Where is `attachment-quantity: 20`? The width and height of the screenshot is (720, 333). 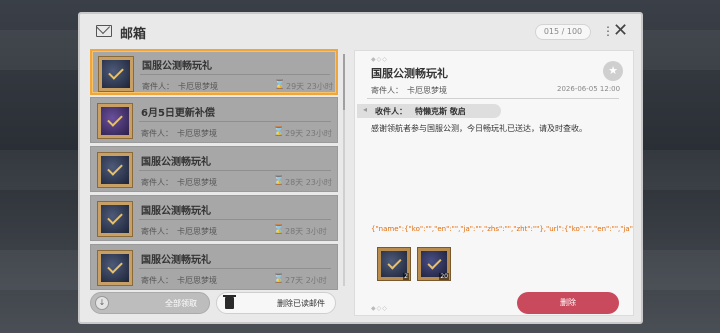
attachment-quantity: 20 is located at coordinates (444, 276).